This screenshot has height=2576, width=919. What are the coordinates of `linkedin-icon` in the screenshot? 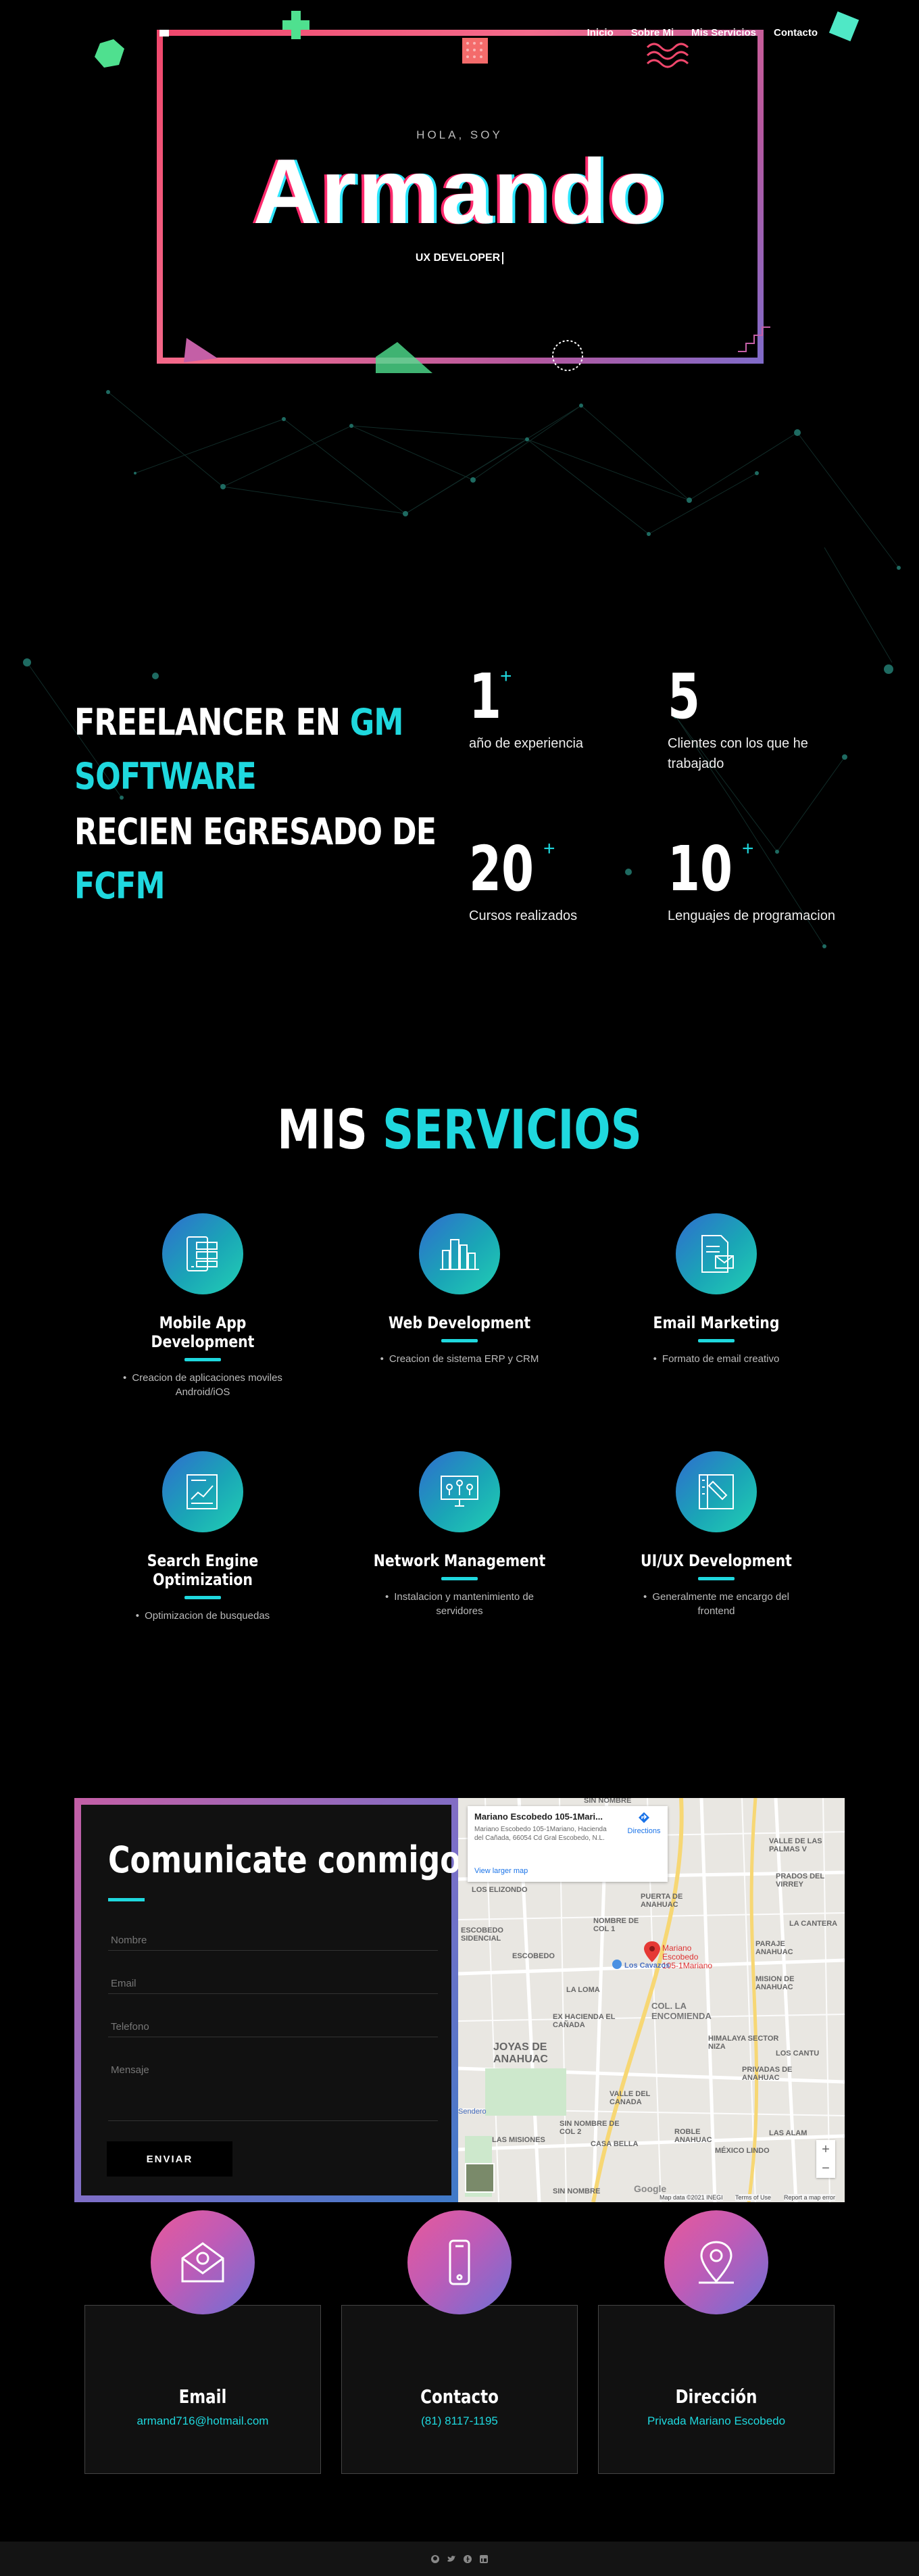 It's located at (484, 2559).